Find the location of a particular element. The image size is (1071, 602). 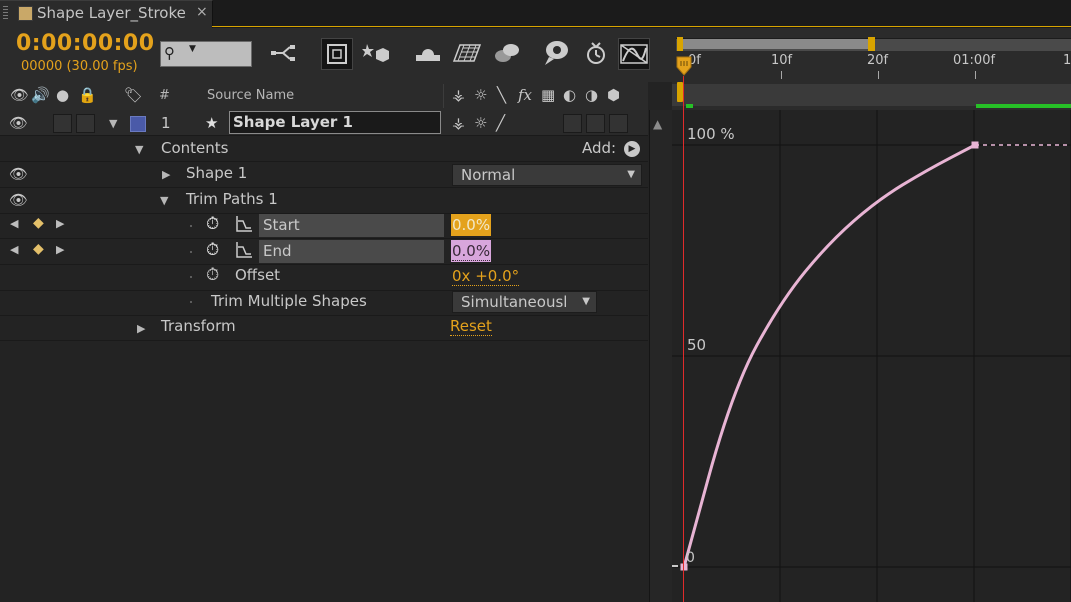

scroll-up-arrow-icon: ▲ is located at coordinates (657, 124).